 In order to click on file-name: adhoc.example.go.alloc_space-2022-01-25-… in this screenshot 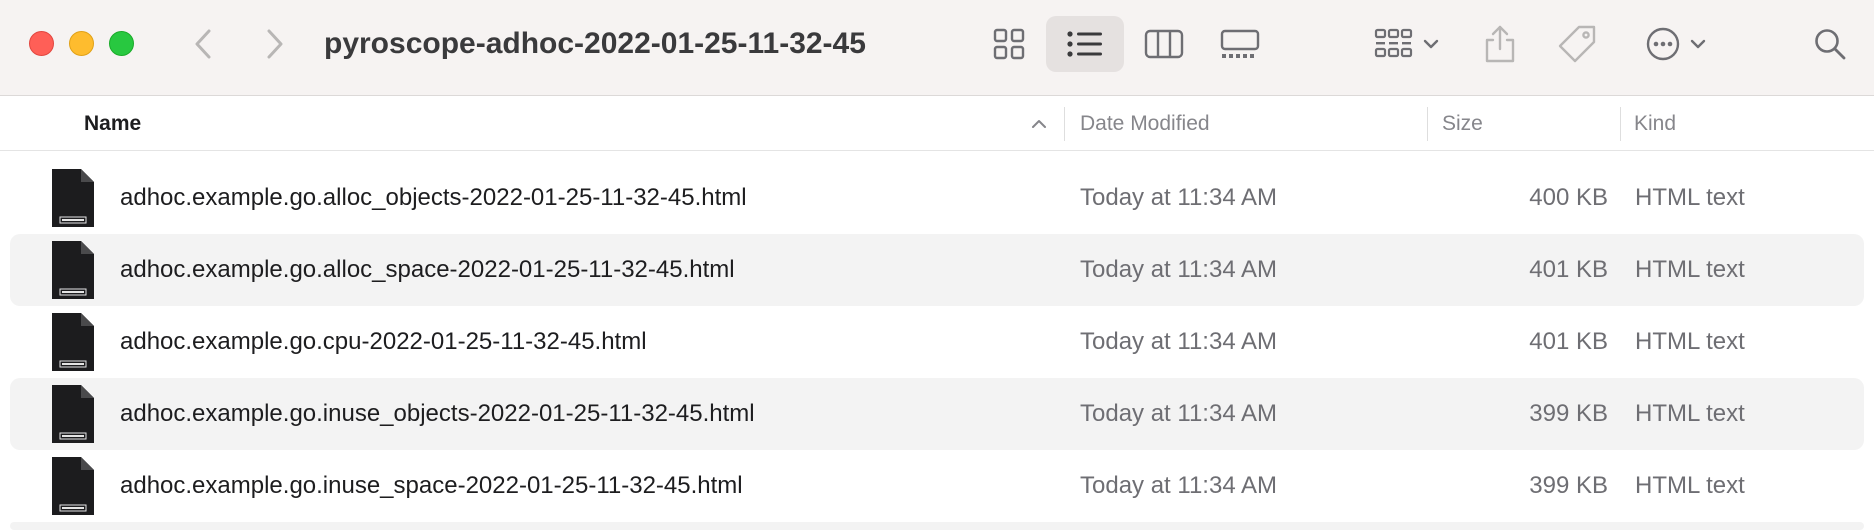, I will do `click(427, 269)`.